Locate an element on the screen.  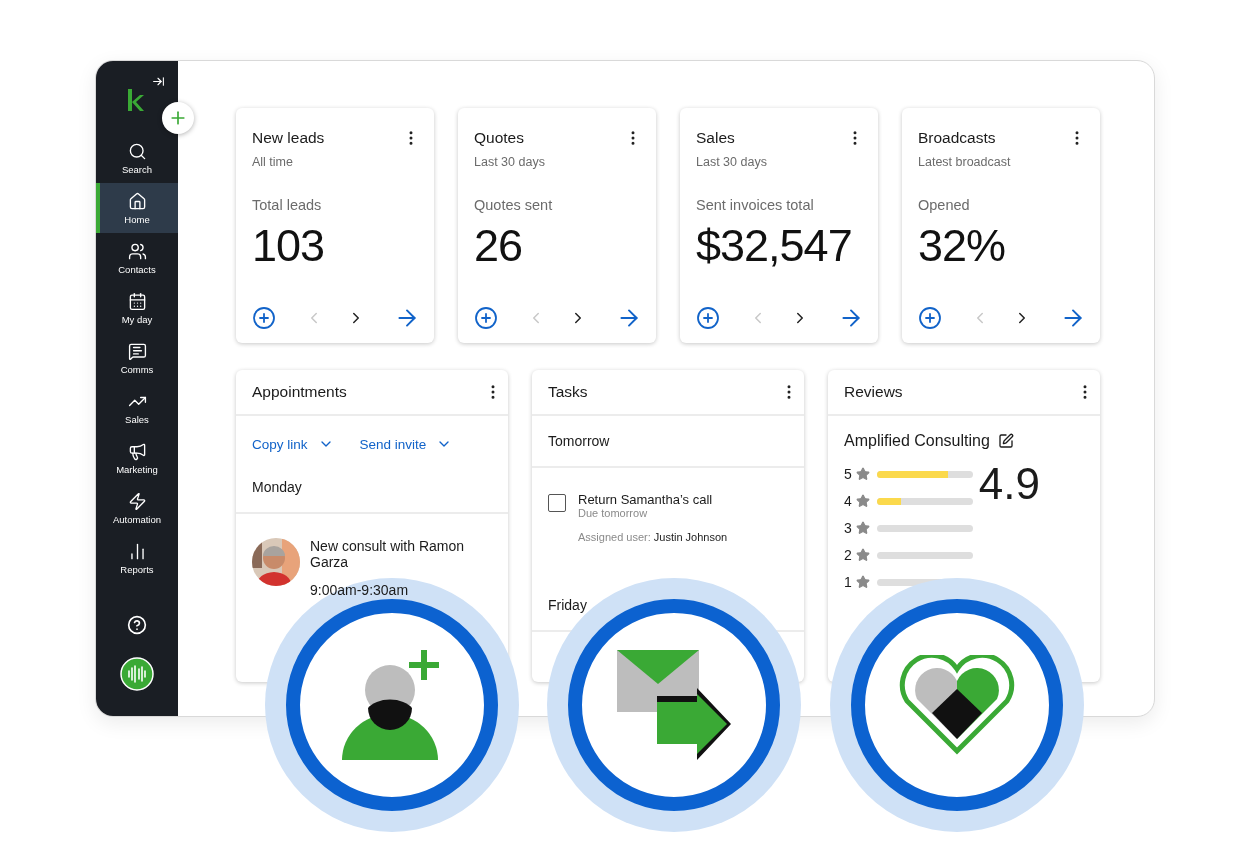
users-icon is located at coordinates (137, 251).